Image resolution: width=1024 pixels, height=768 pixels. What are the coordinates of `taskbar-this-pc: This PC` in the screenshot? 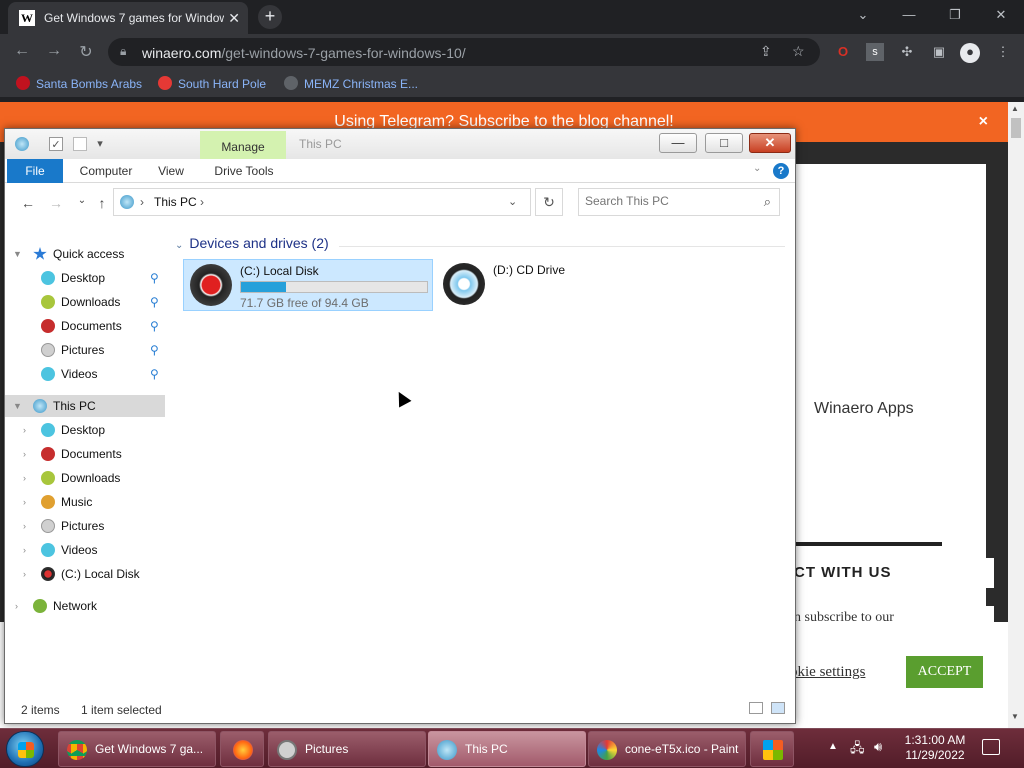 It's located at (507, 749).